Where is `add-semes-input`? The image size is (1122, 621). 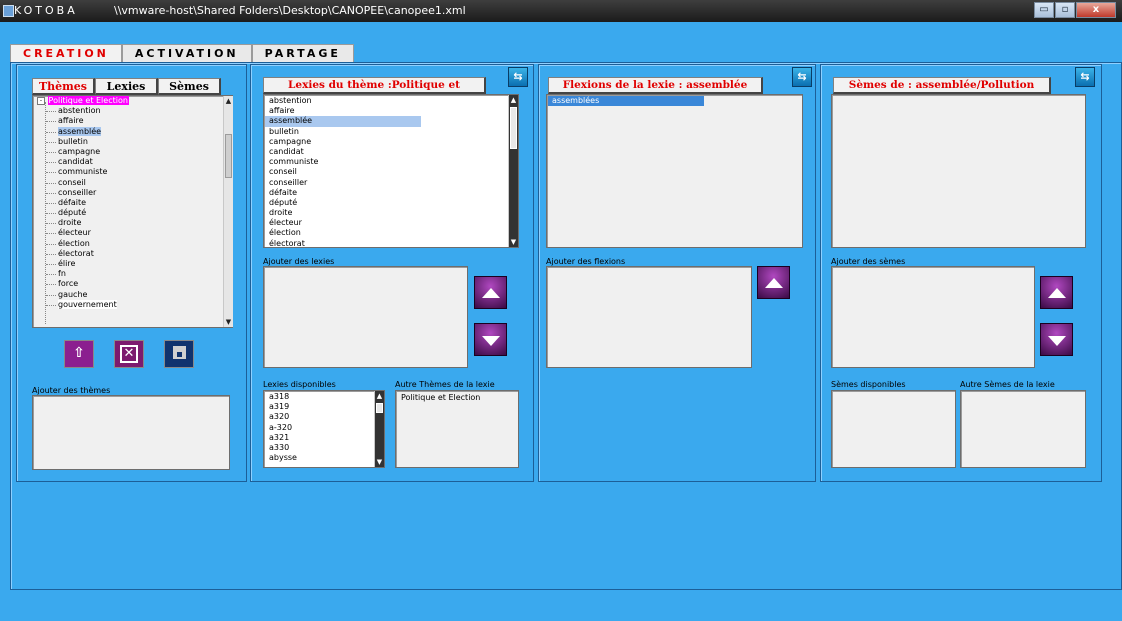
add-semes-input is located at coordinates (933, 317).